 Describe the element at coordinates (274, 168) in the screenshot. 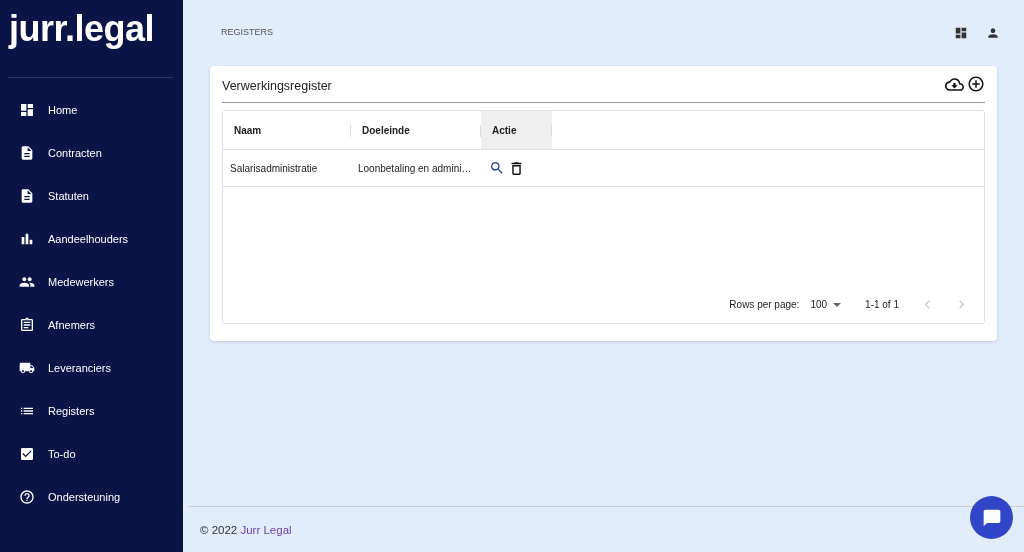

I see `table-cell-text: Salarisadministratie` at that location.